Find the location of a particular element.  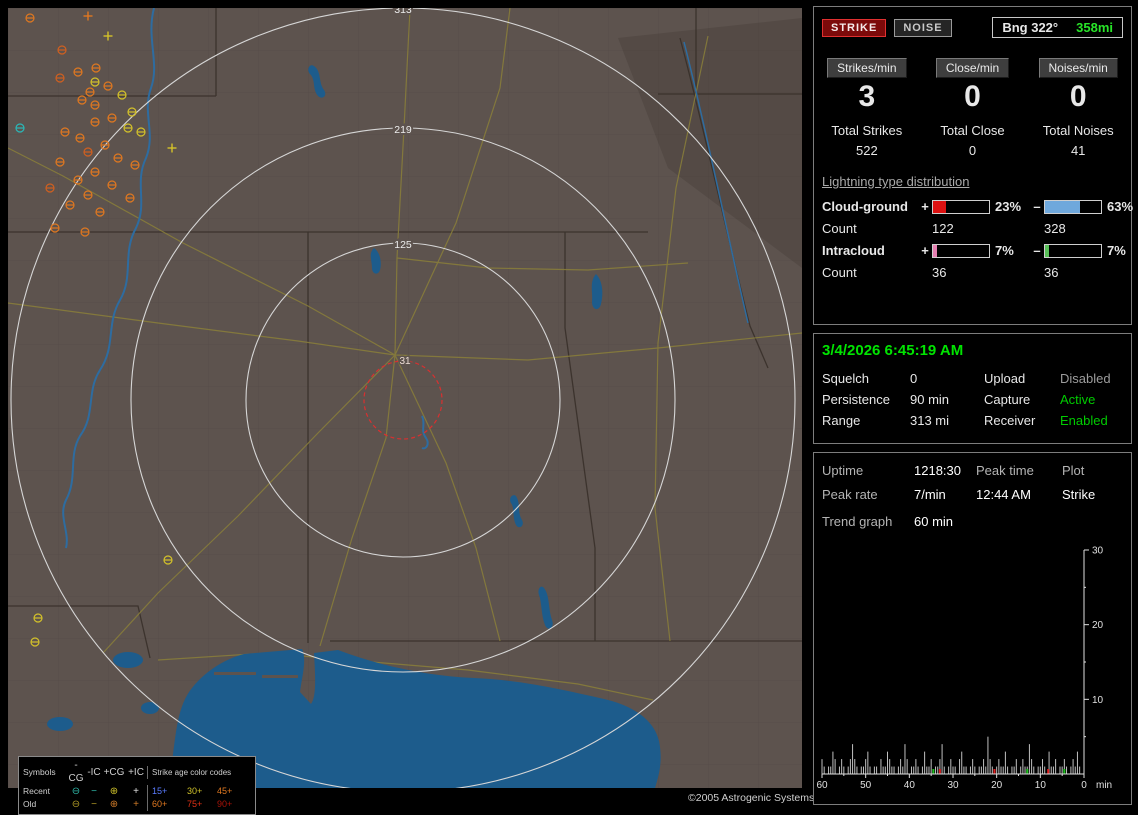

cg-count-label: Count is located at coordinates (839, 228).